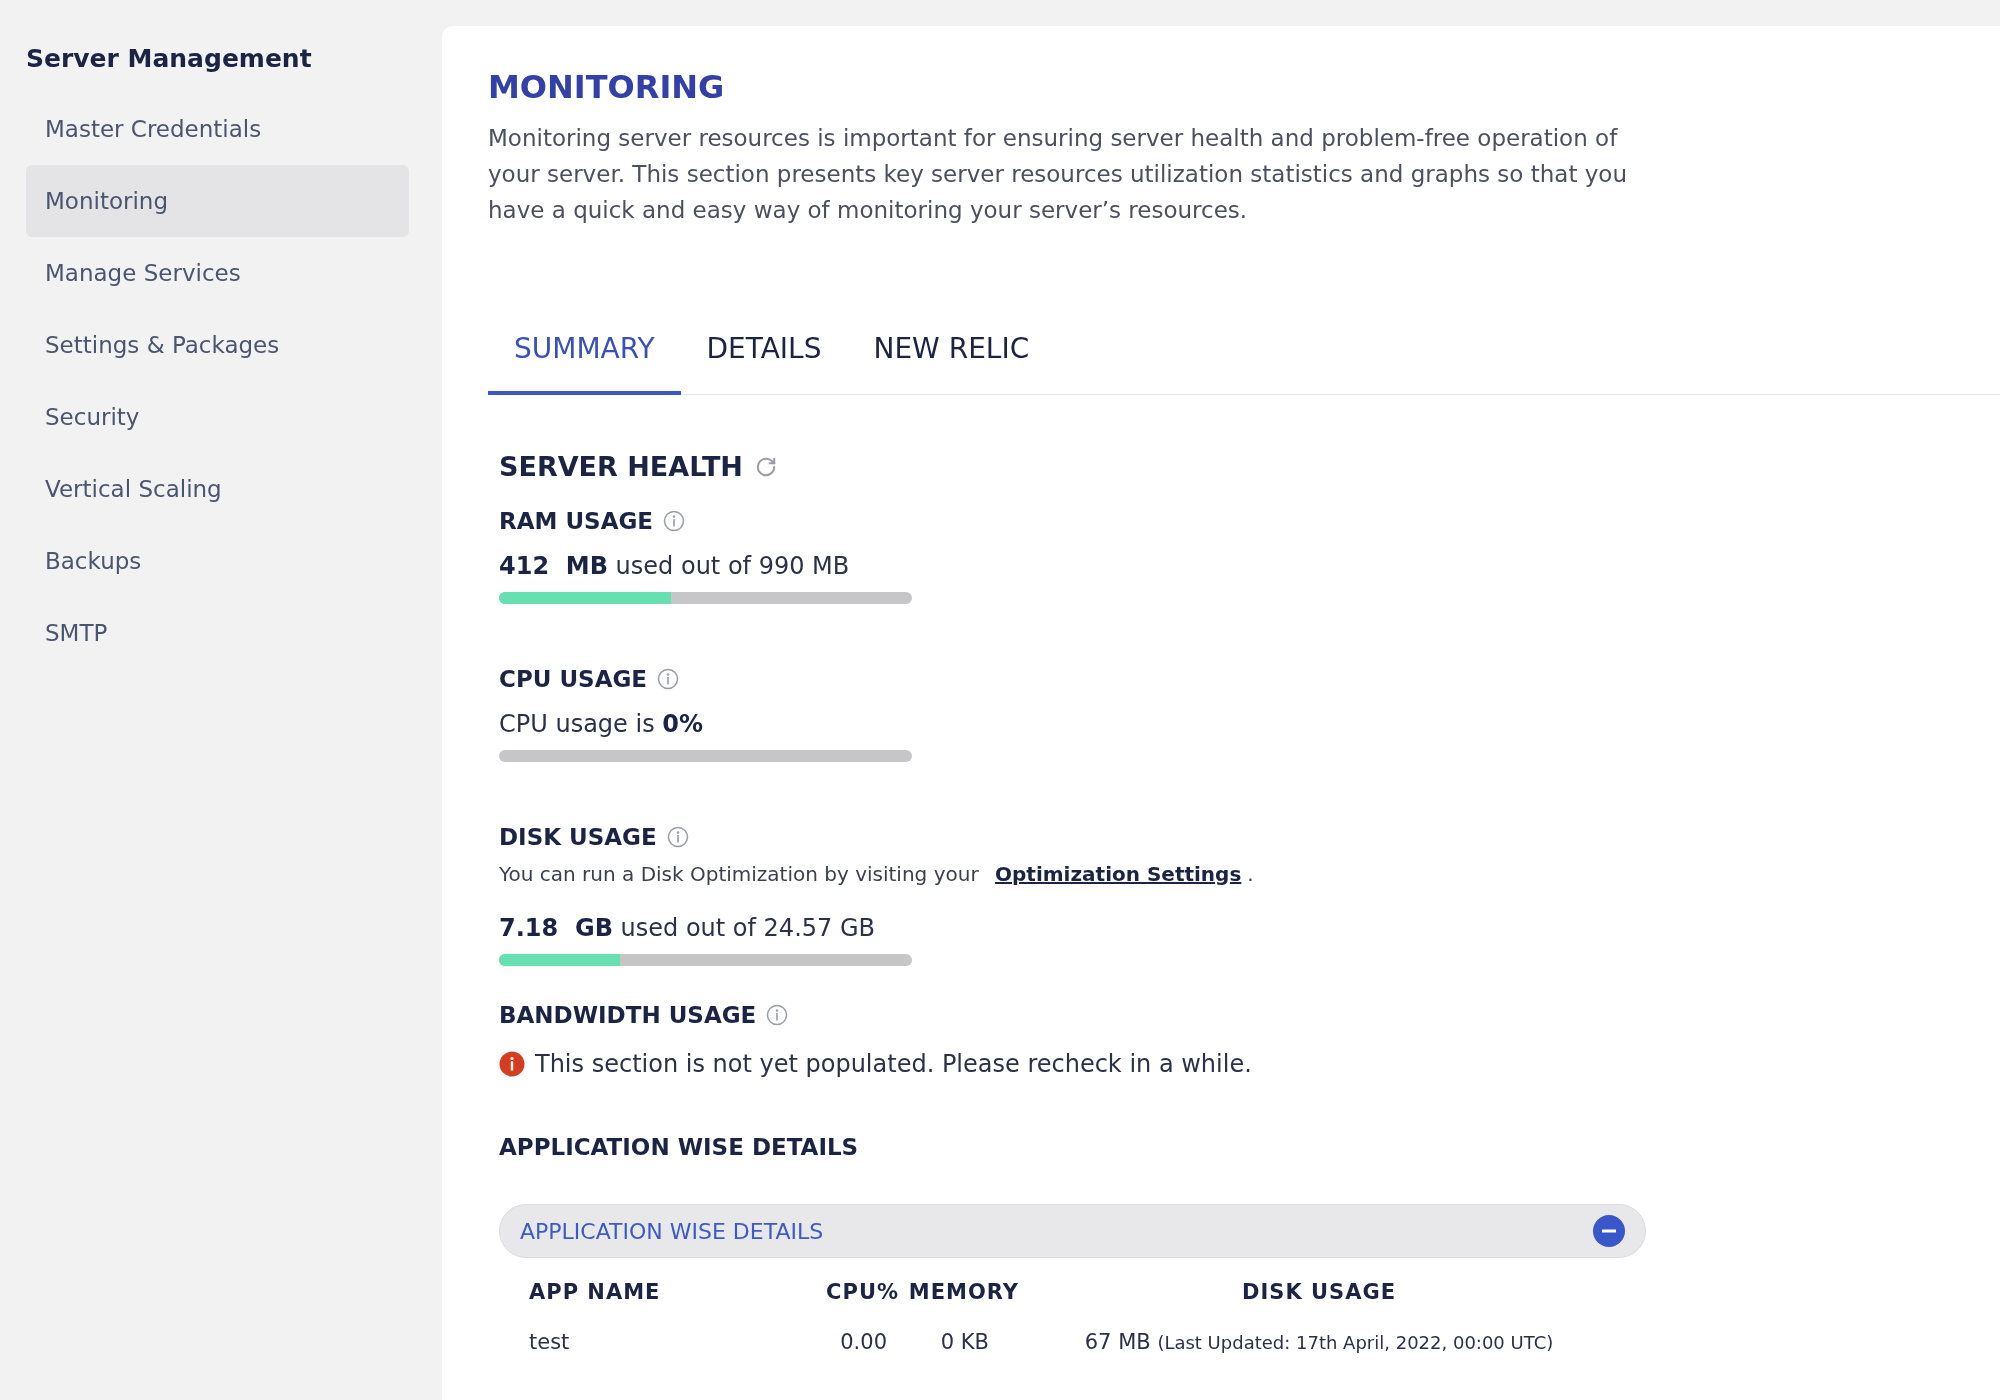 This screenshot has height=1400, width=2000. Describe the element at coordinates (512, 1064) in the screenshot. I see `alert-icon` at that location.